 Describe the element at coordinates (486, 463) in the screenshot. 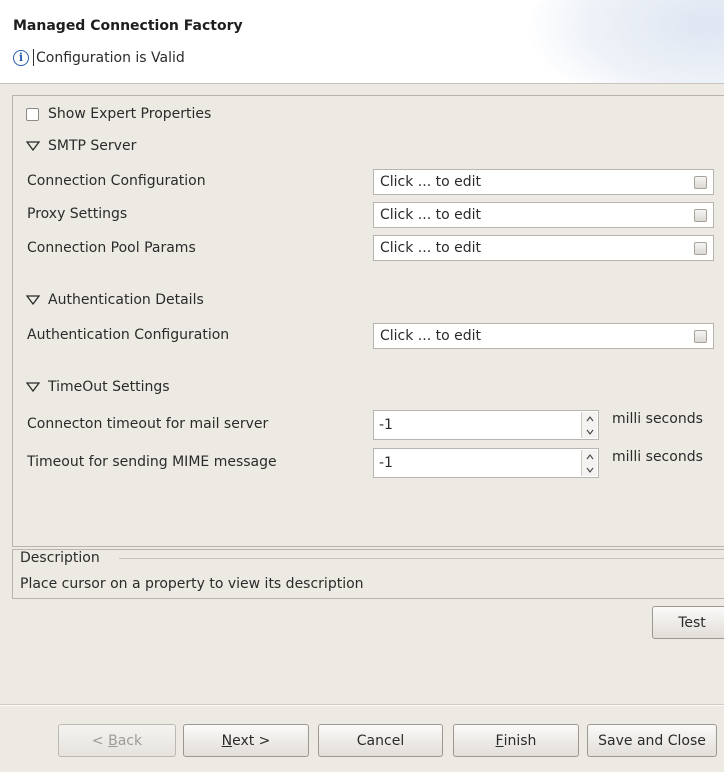

I see `mime-timeout-input: -1` at that location.